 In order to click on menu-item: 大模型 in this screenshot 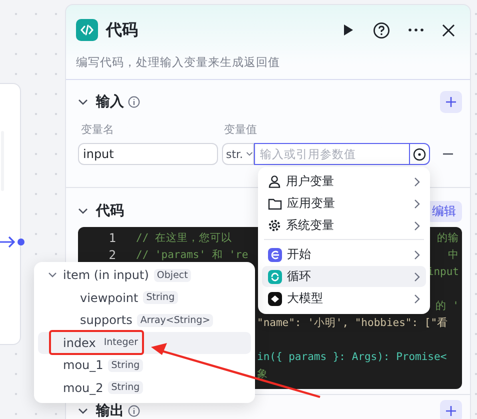, I will do `click(344, 298)`.